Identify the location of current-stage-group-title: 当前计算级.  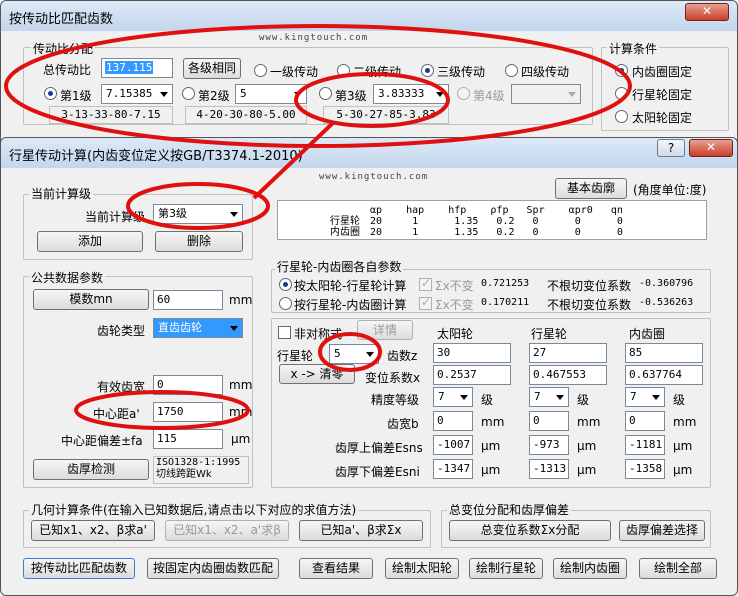
(61, 193).